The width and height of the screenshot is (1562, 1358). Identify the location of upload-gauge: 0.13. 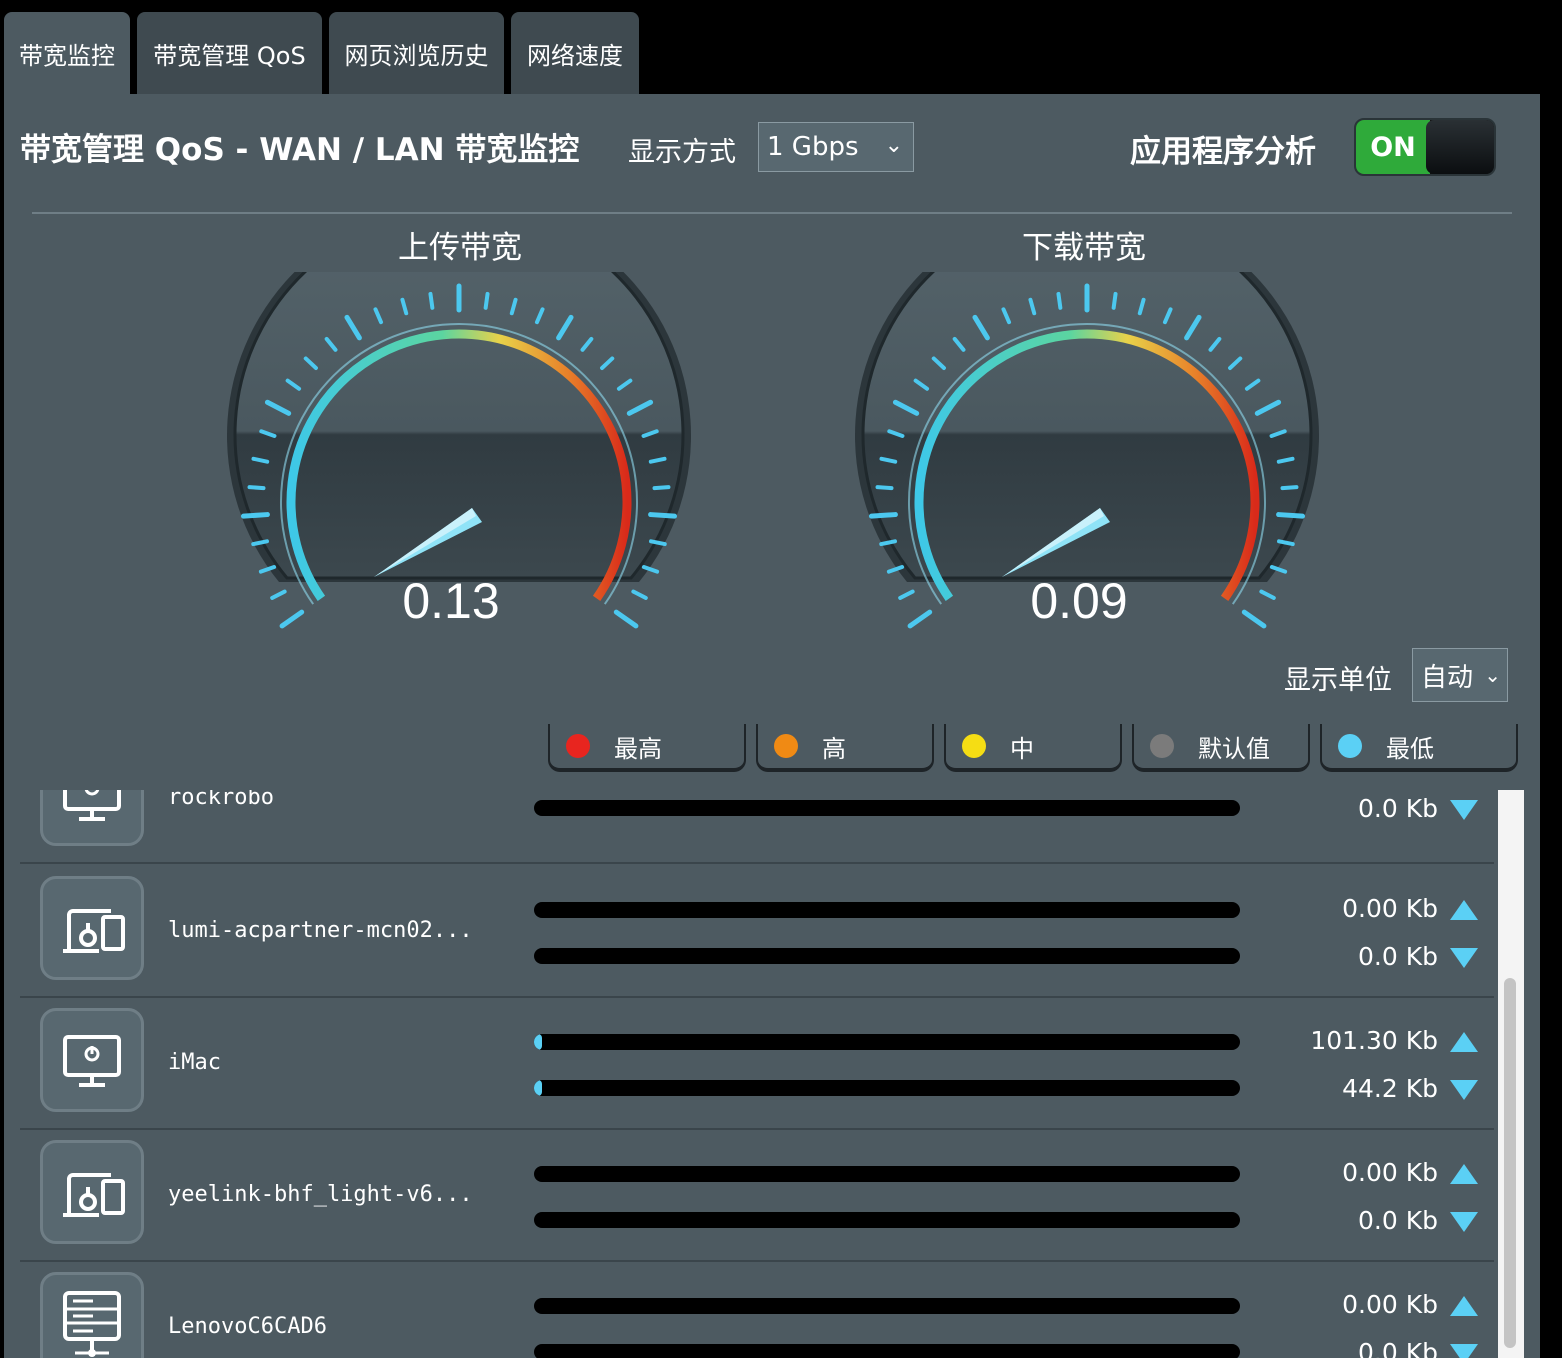
(459, 450).